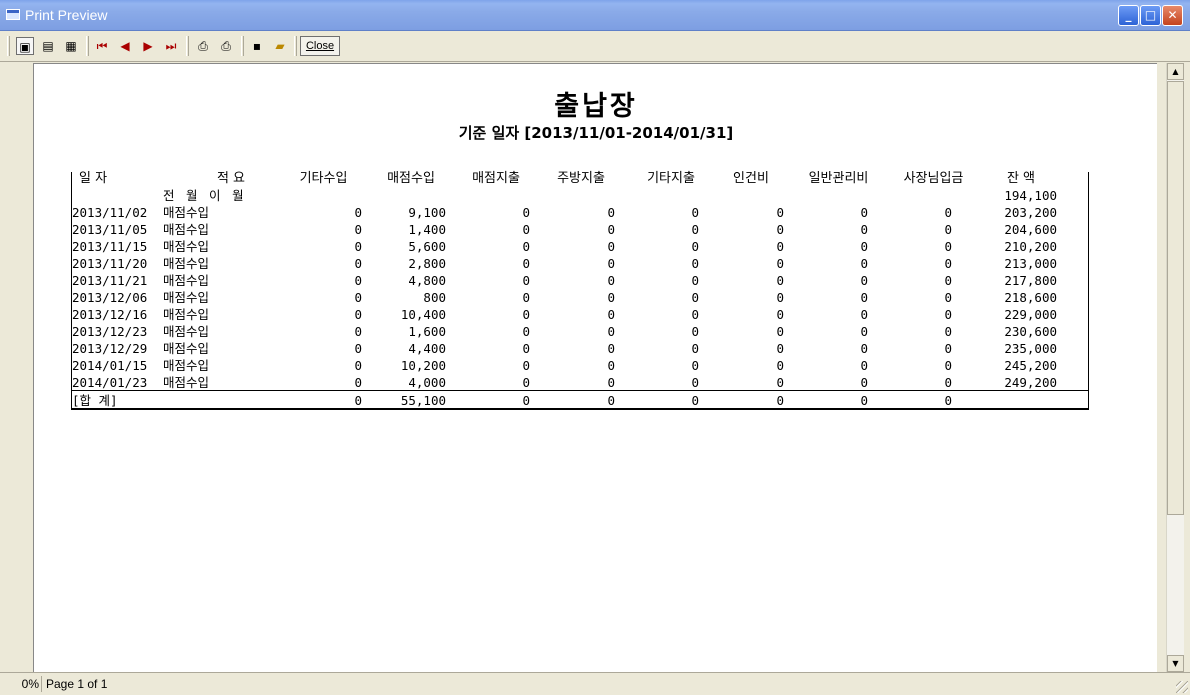 Image resolution: width=1190 pixels, height=695 pixels. Describe the element at coordinates (1172, 15) in the screenshot. I see `close-window-button: ✕` at that location.